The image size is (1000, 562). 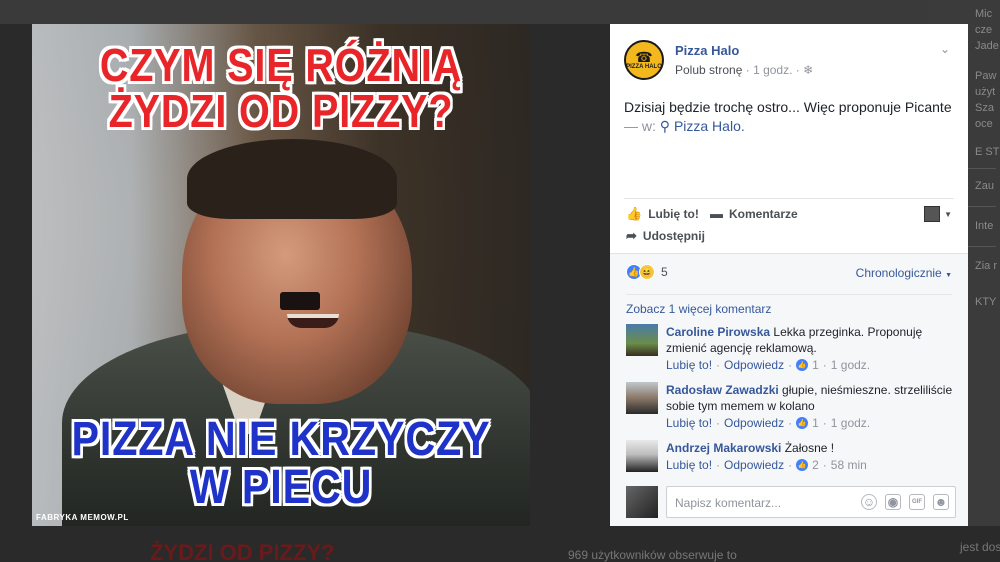 I want to click on background-text: oce, so click(x=984, y=124).